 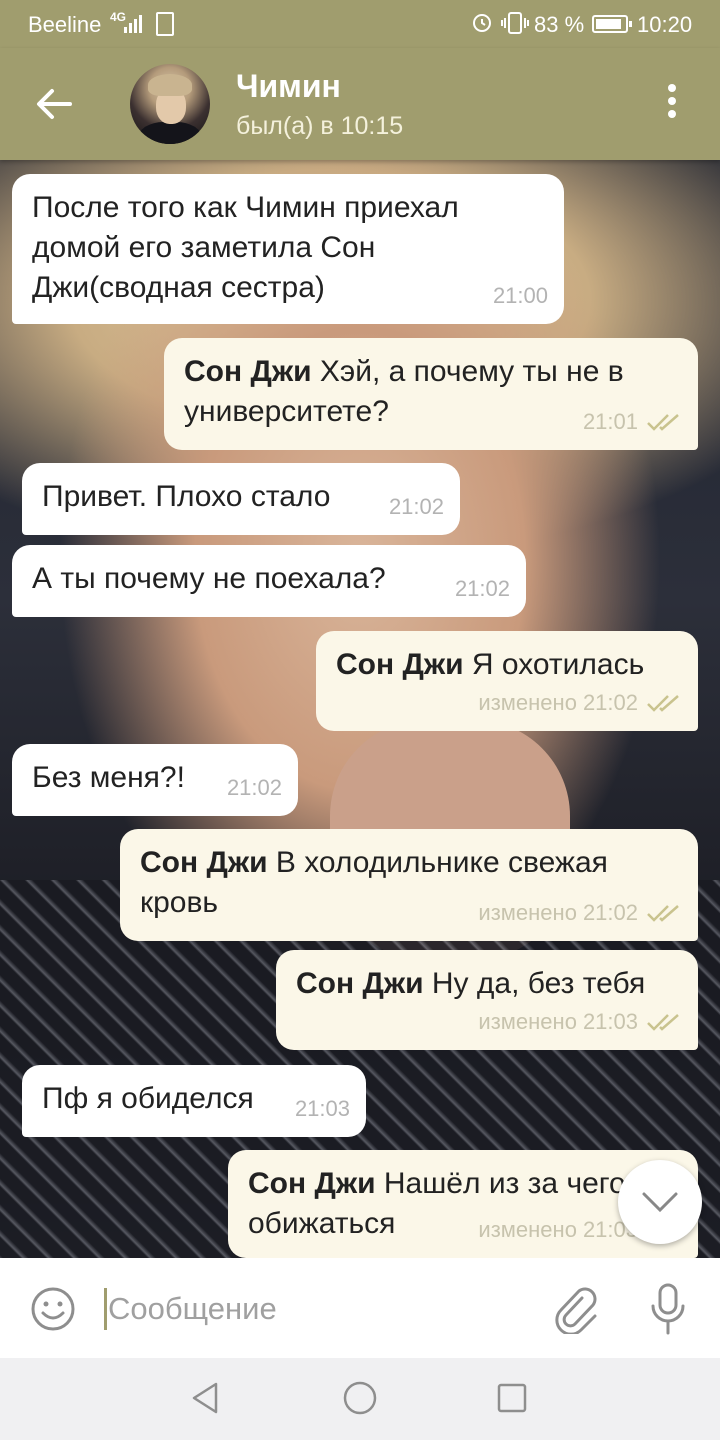 What do you see at coordinates (538, 983) in the screenshot?
I see `message-body: Ну да, без тебя` at bounding box center [538, 983].